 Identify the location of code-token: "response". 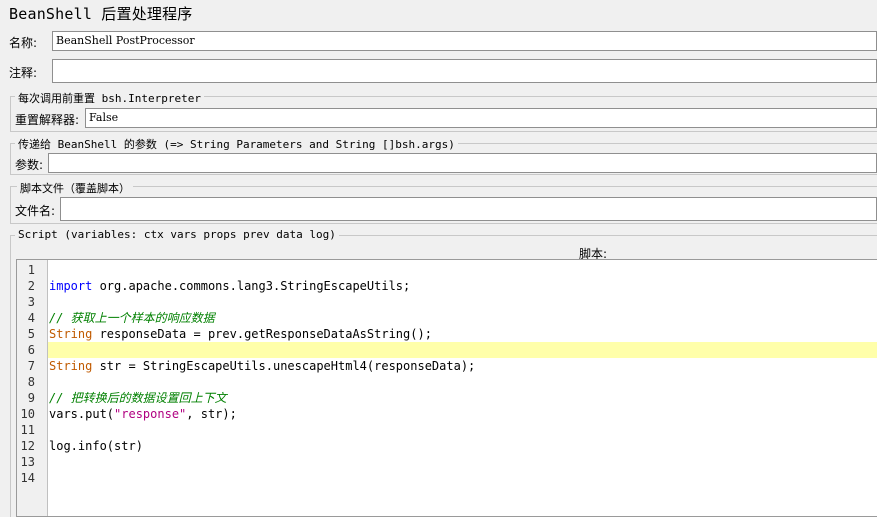
(150, 414).